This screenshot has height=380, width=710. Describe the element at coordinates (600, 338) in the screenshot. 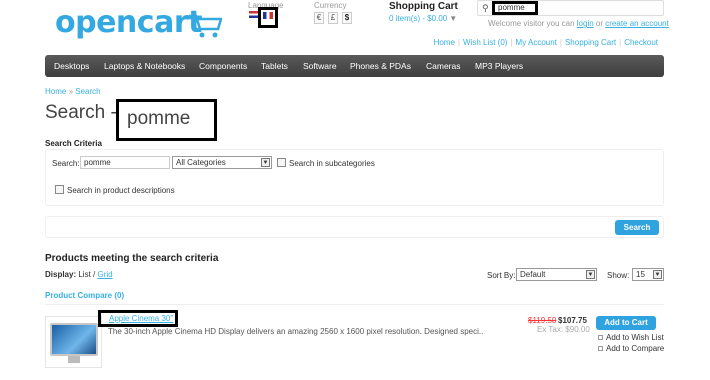

I see `wishlist-icon` at that location.